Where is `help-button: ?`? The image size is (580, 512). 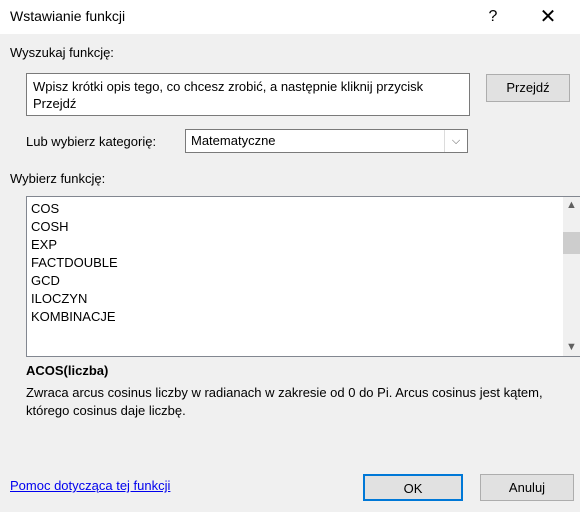 help-button: ? is located at coordinates (493, 17).